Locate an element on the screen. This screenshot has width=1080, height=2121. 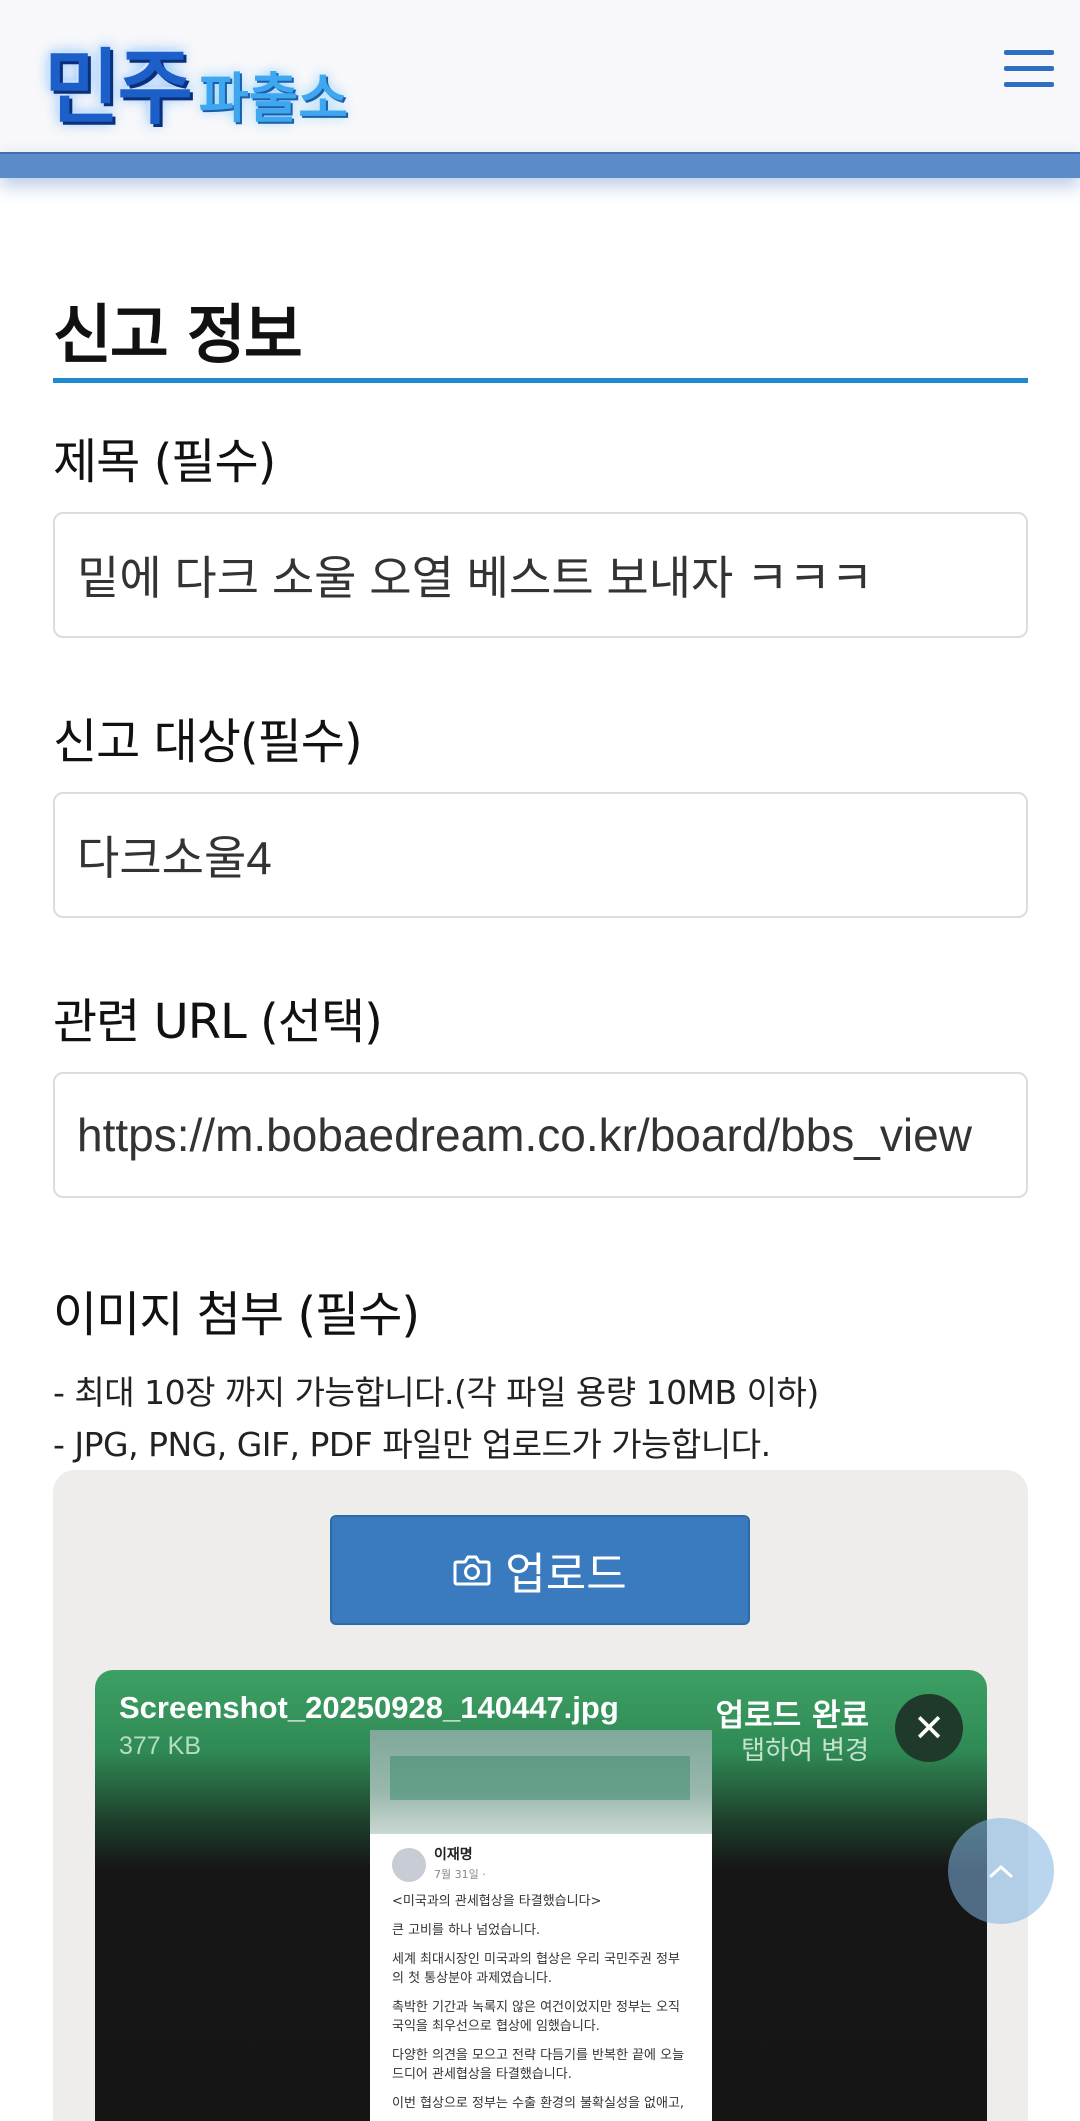
camera-icon is located at coordinates (472, 1570).